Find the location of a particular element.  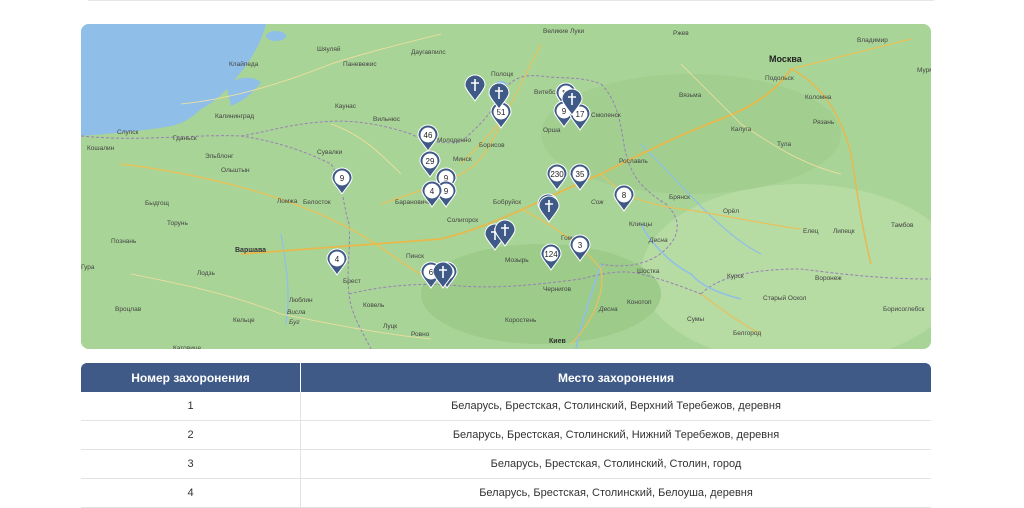

city-label: Солигорск is located at coordinates (462, 220).